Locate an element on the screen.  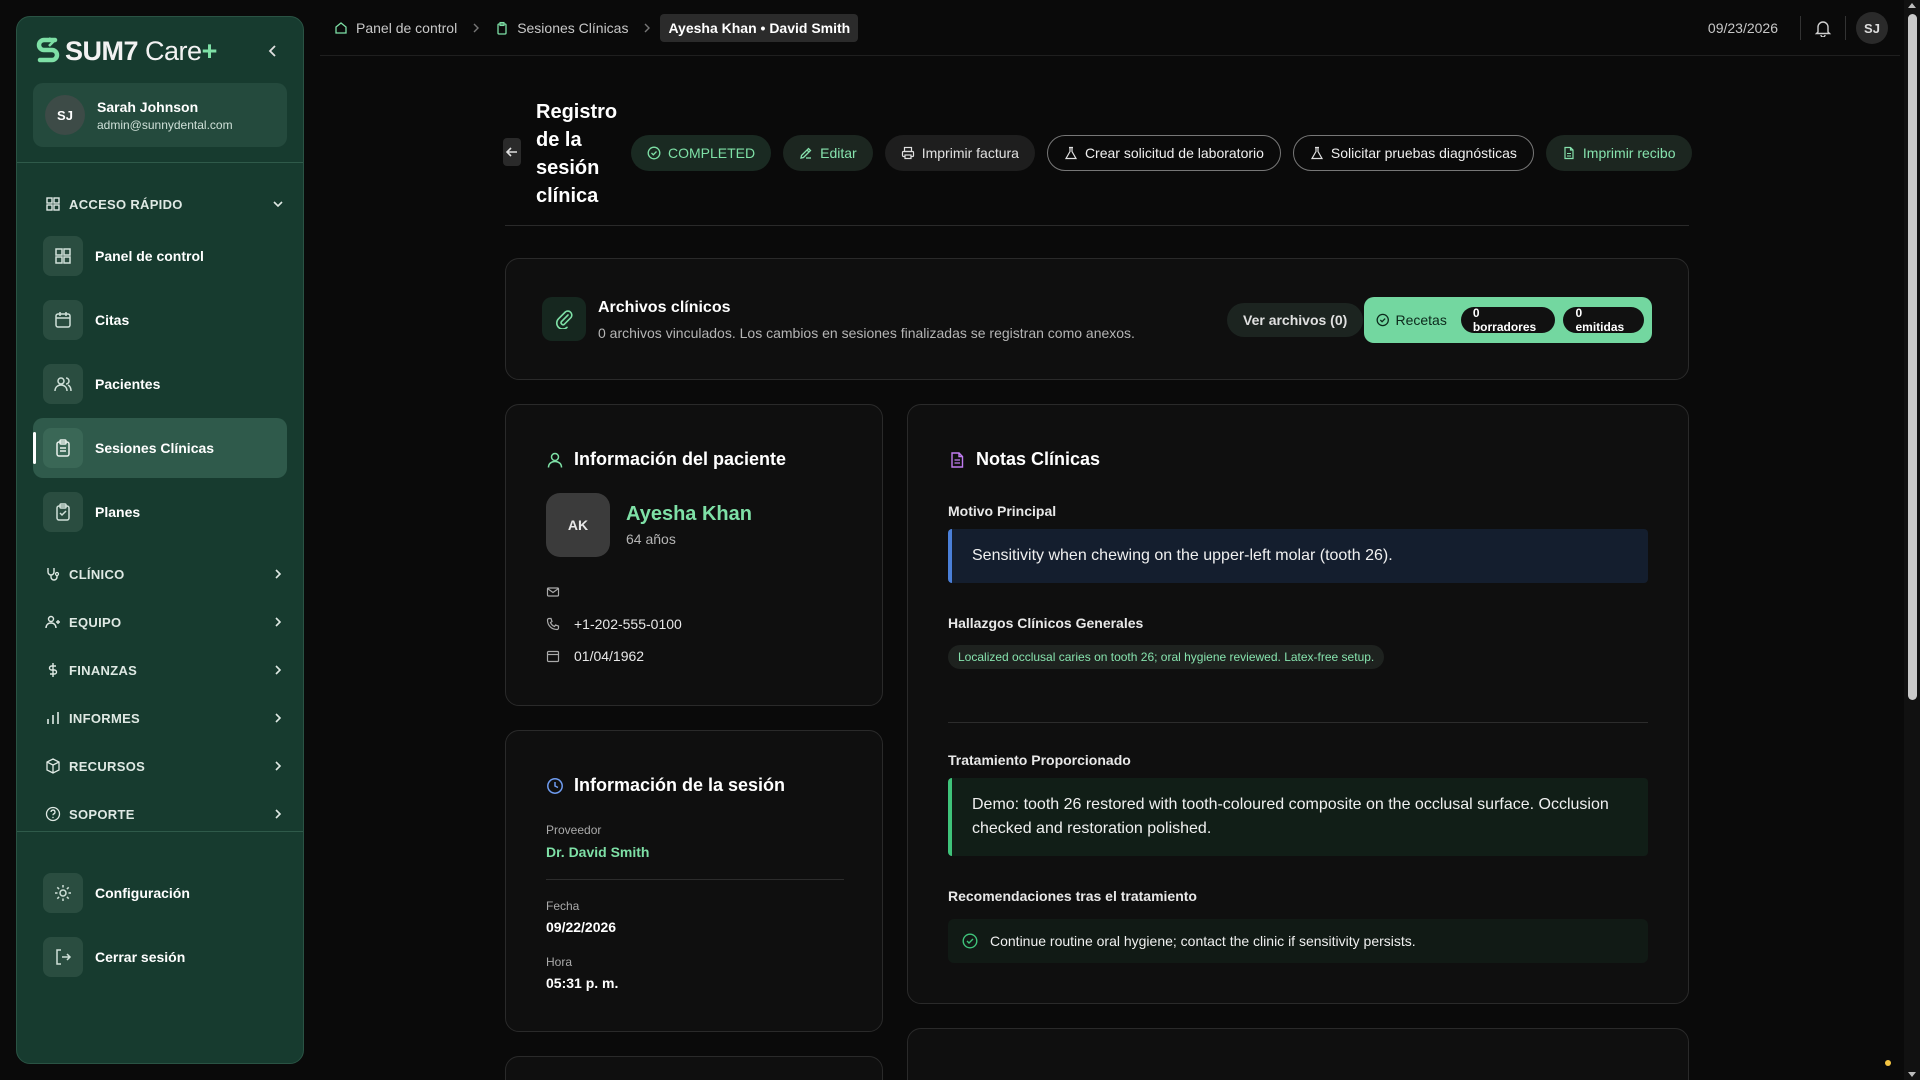
calendar-icon is located at coordinates (553, 656).